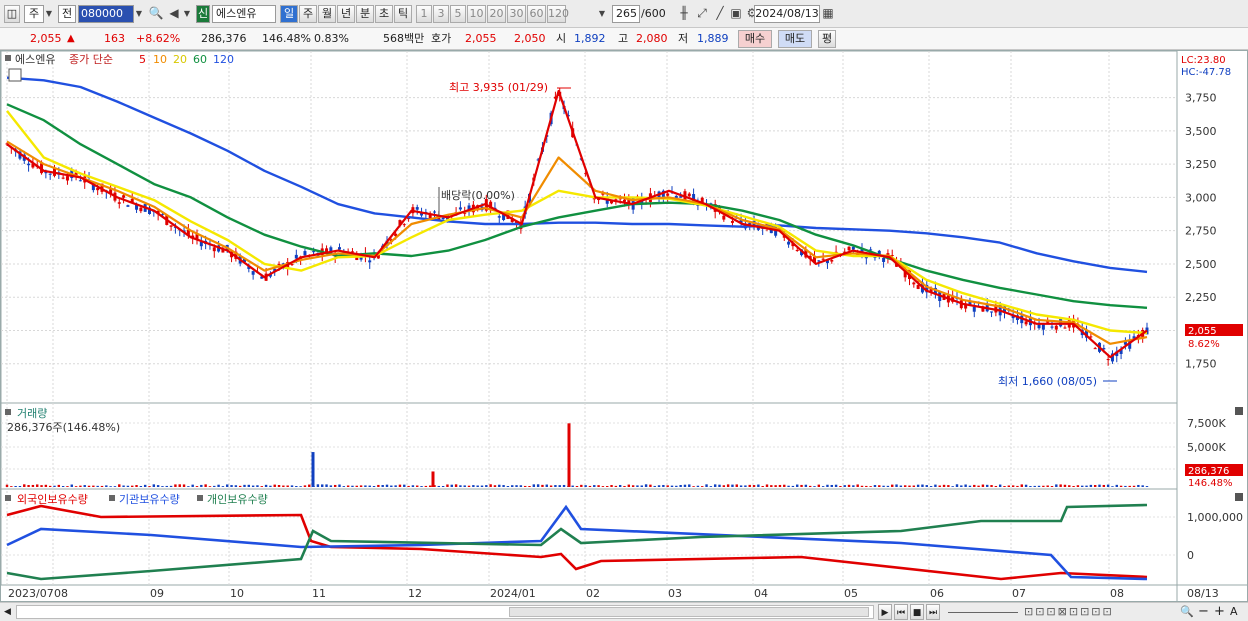 The image size is (1248, 621). I want to click on stock-code-input: 080000, so click(106, 14).